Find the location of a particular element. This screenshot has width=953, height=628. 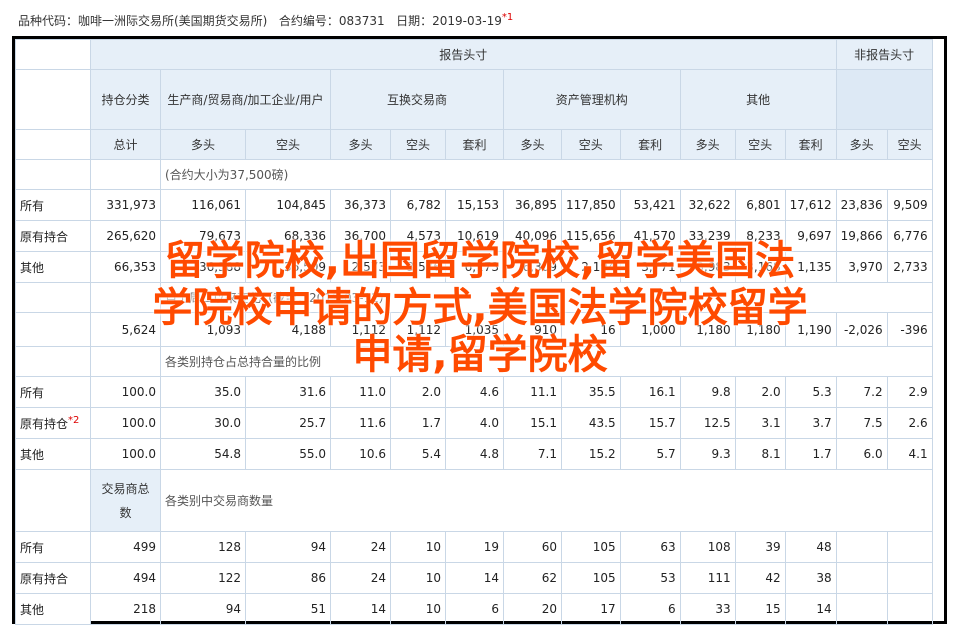

table-cell: 19 is located at coordinates (474, 547).